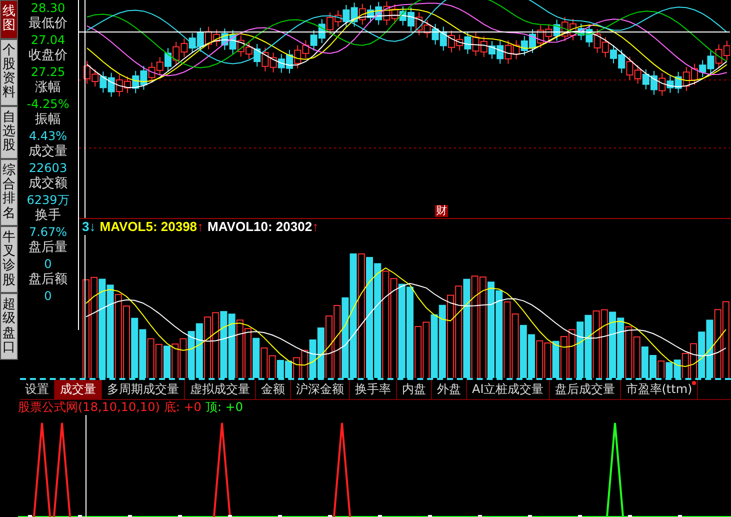 The image size is (731, 517). I want to click on indicator-value: 顶: +0, so click(224, 407).